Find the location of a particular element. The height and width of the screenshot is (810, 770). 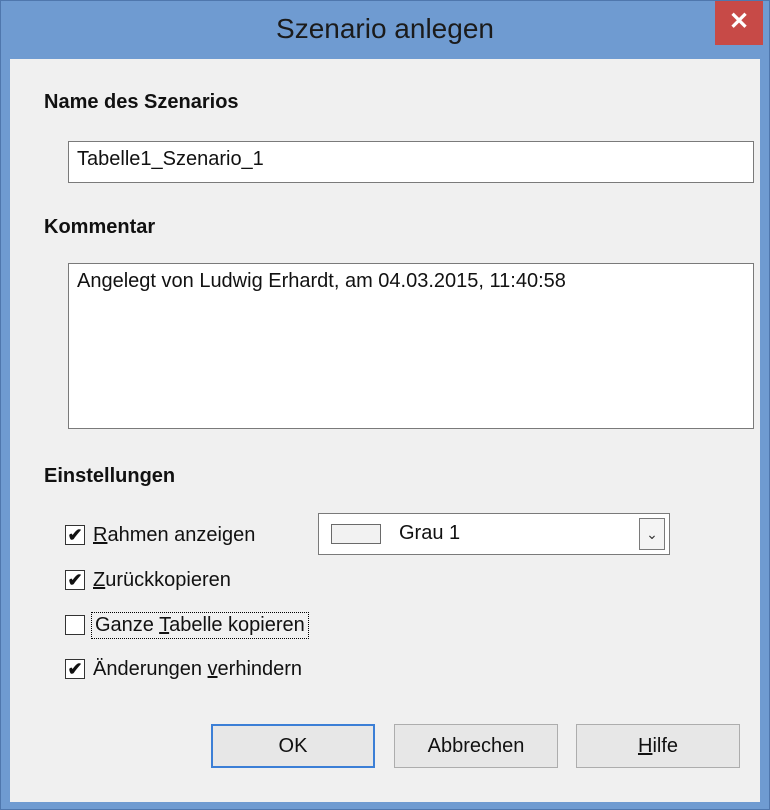

prevent-changes-option: ✔ Änderungen verhindern is located at coordinates (183, 669).